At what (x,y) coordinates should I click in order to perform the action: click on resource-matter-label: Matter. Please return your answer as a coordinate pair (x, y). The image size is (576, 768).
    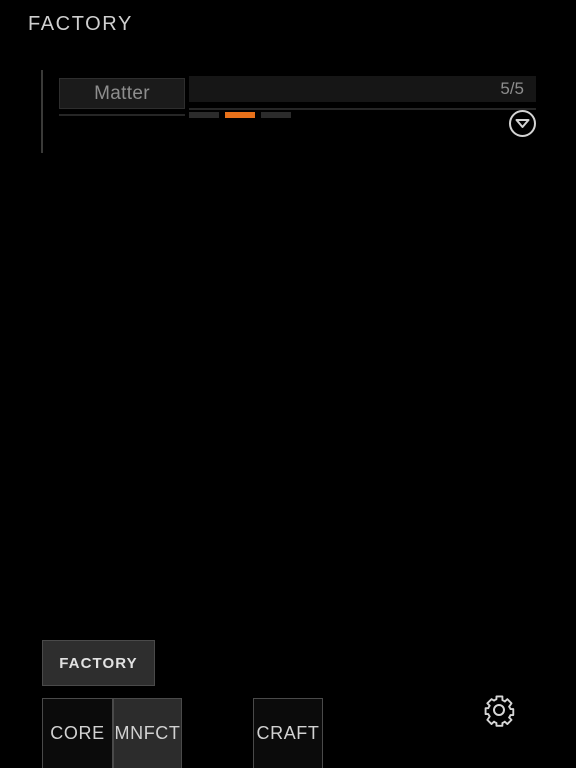
    Looking at the image, I should click on (122, 93).